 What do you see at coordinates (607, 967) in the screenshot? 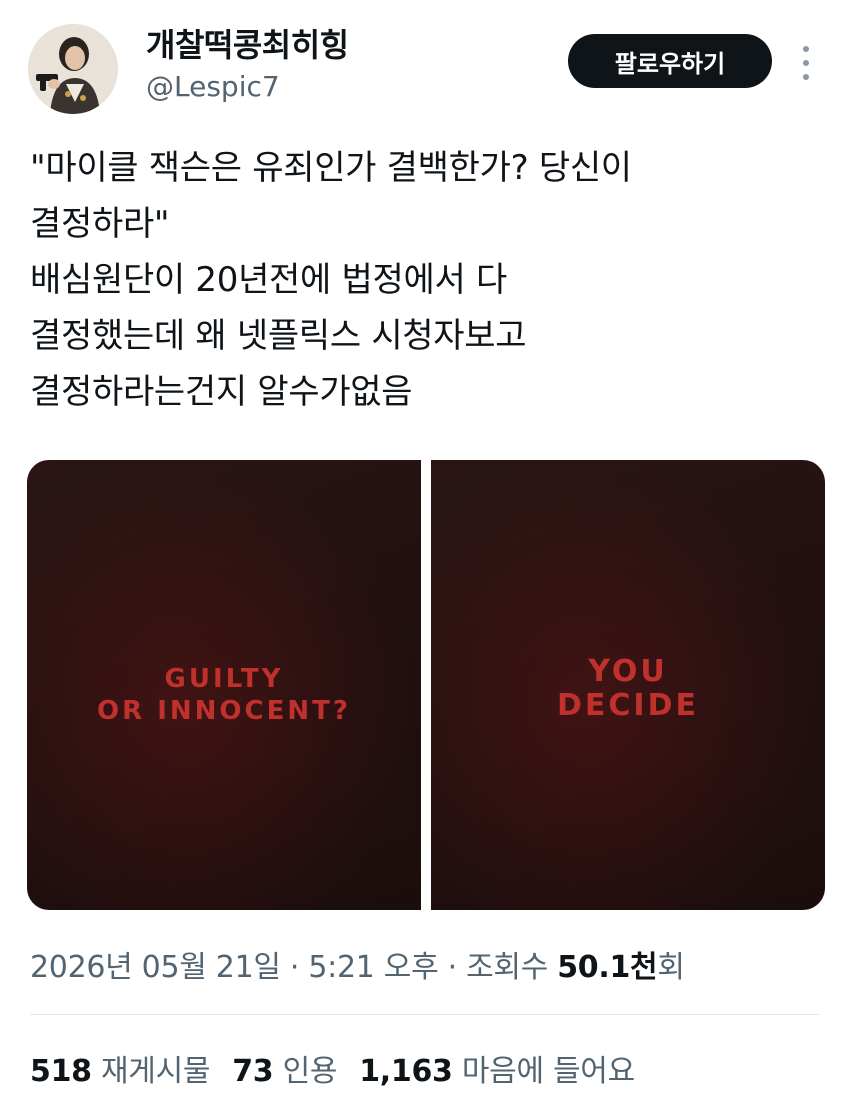
I see `views-count: 50.1천` at bounding box center [607, 967].